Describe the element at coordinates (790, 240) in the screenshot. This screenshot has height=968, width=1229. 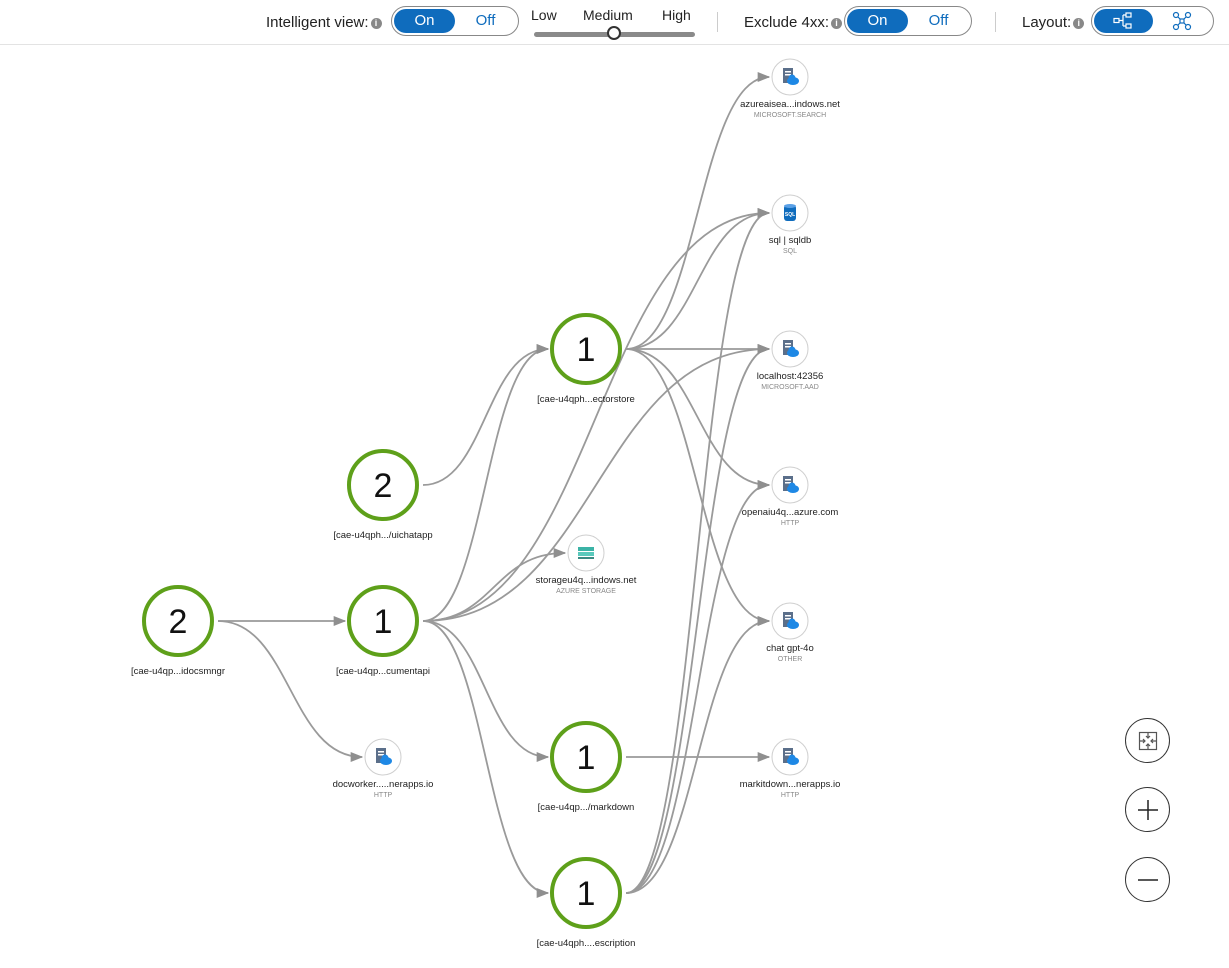
I see `dependency-label: sql | sqldb` at that location.